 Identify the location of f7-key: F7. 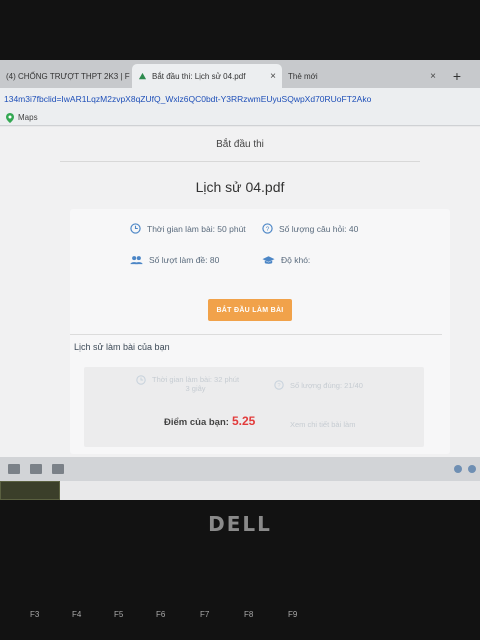
(204, 614).